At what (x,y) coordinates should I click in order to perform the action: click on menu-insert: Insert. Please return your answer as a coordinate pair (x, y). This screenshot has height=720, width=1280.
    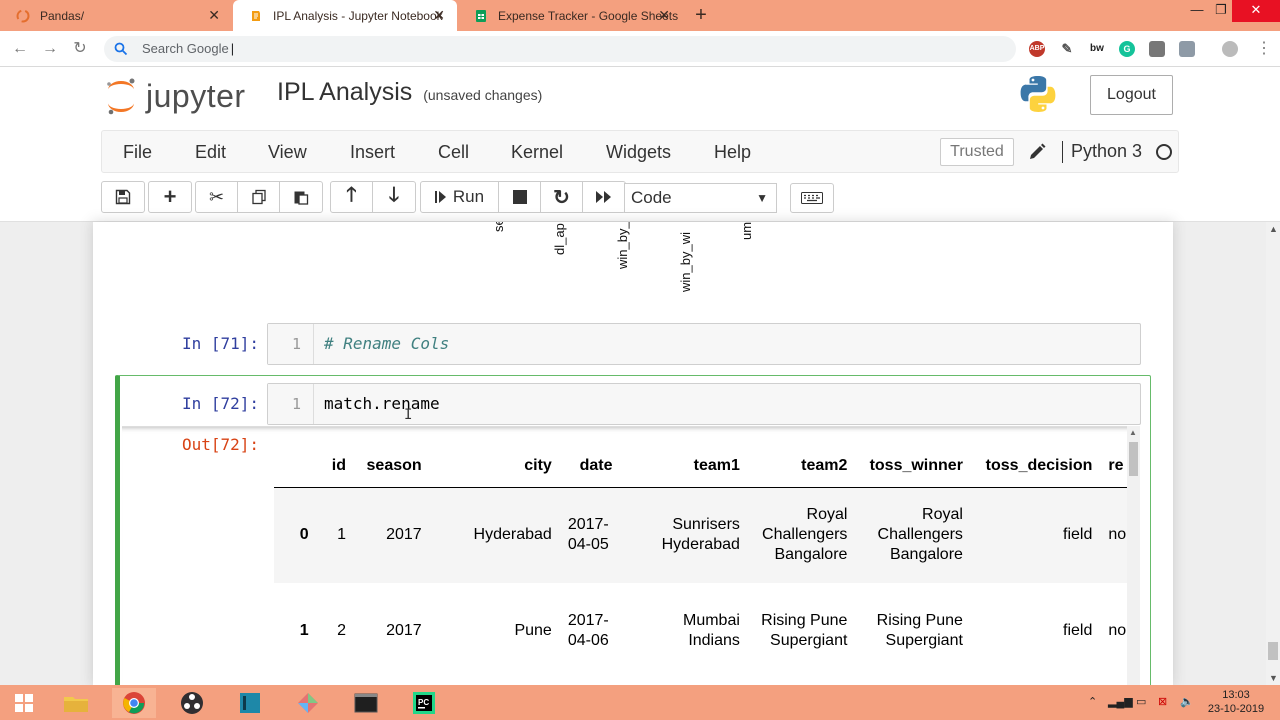
    Looking at the image, I should click on (372, 152).